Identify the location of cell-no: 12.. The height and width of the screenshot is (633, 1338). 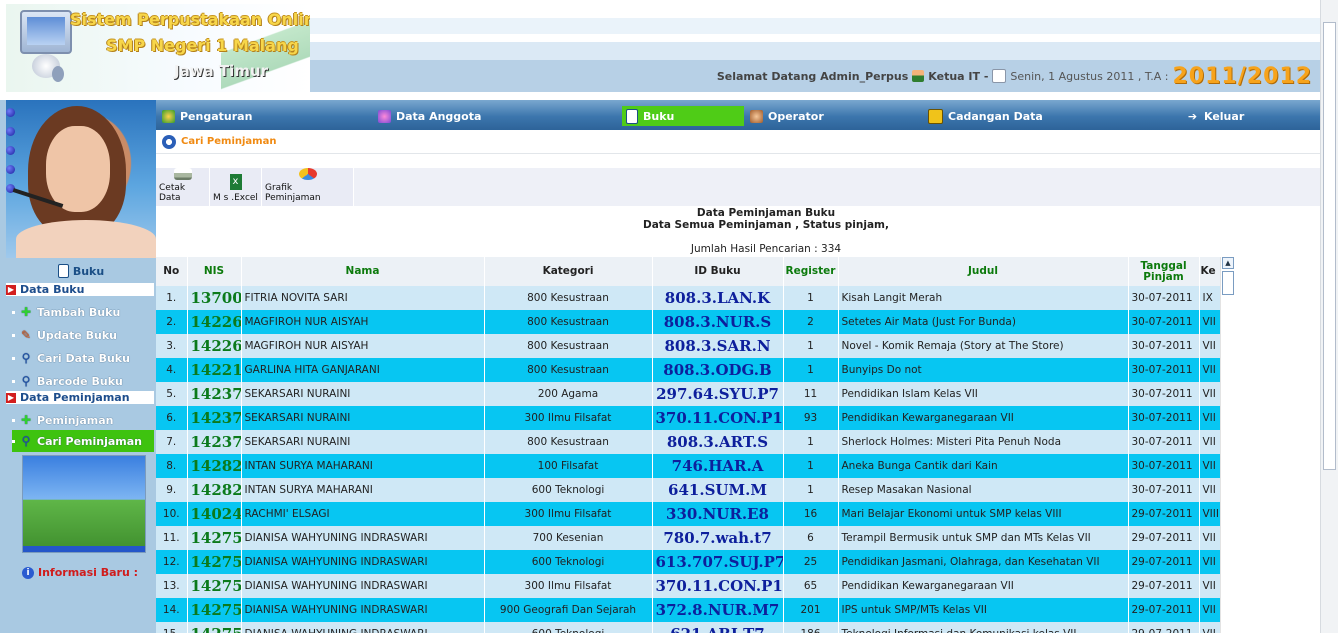
(172, 562).